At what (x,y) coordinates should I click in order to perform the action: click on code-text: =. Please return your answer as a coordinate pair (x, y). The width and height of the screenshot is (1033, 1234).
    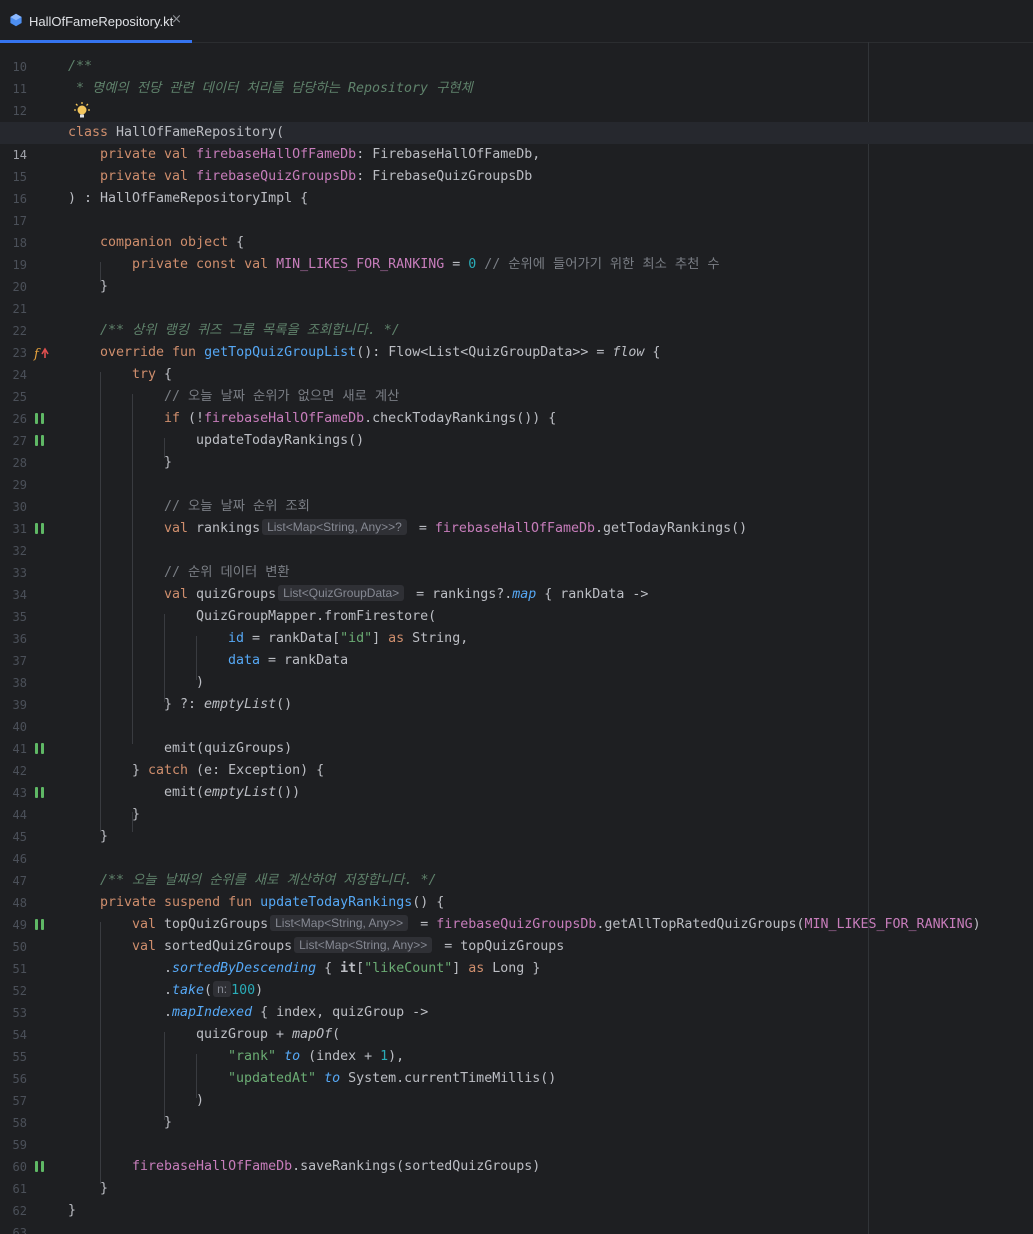
    Looking at the image, I should click on (422, 528).